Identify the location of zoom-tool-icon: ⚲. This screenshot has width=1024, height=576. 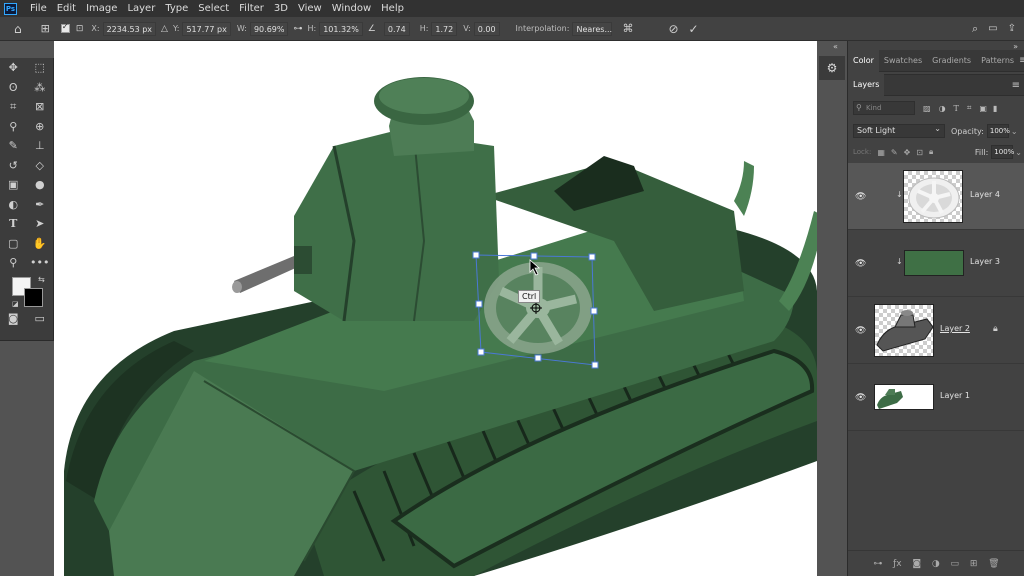
(13, 262).